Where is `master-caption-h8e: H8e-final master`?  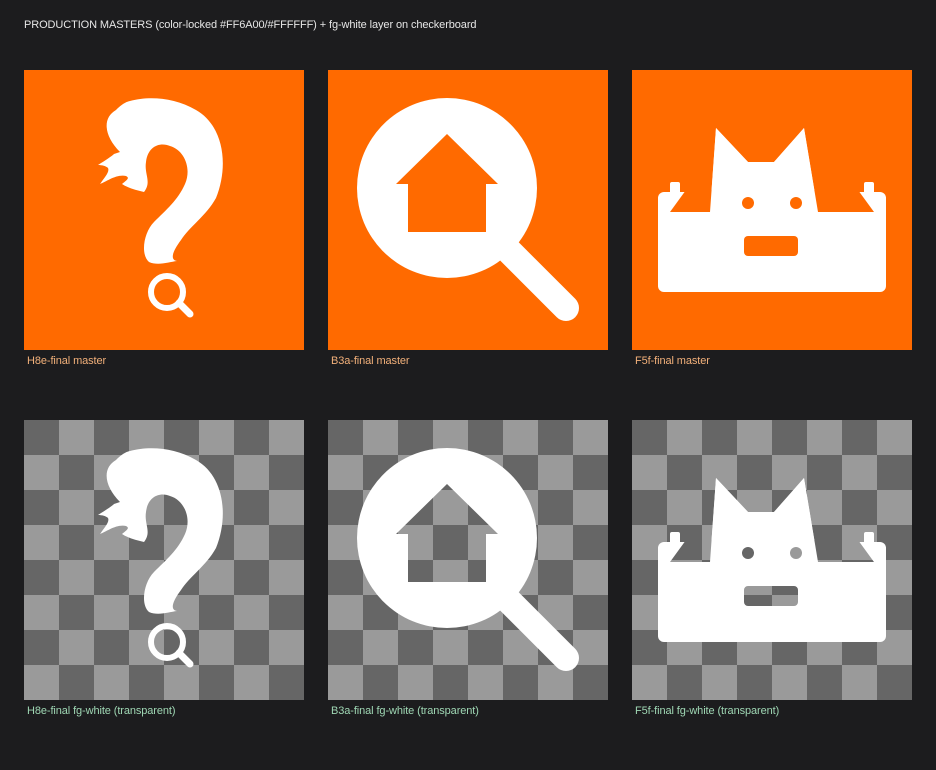
master-caption-h8e: H8e-final master is located at coordinates (67, 361).